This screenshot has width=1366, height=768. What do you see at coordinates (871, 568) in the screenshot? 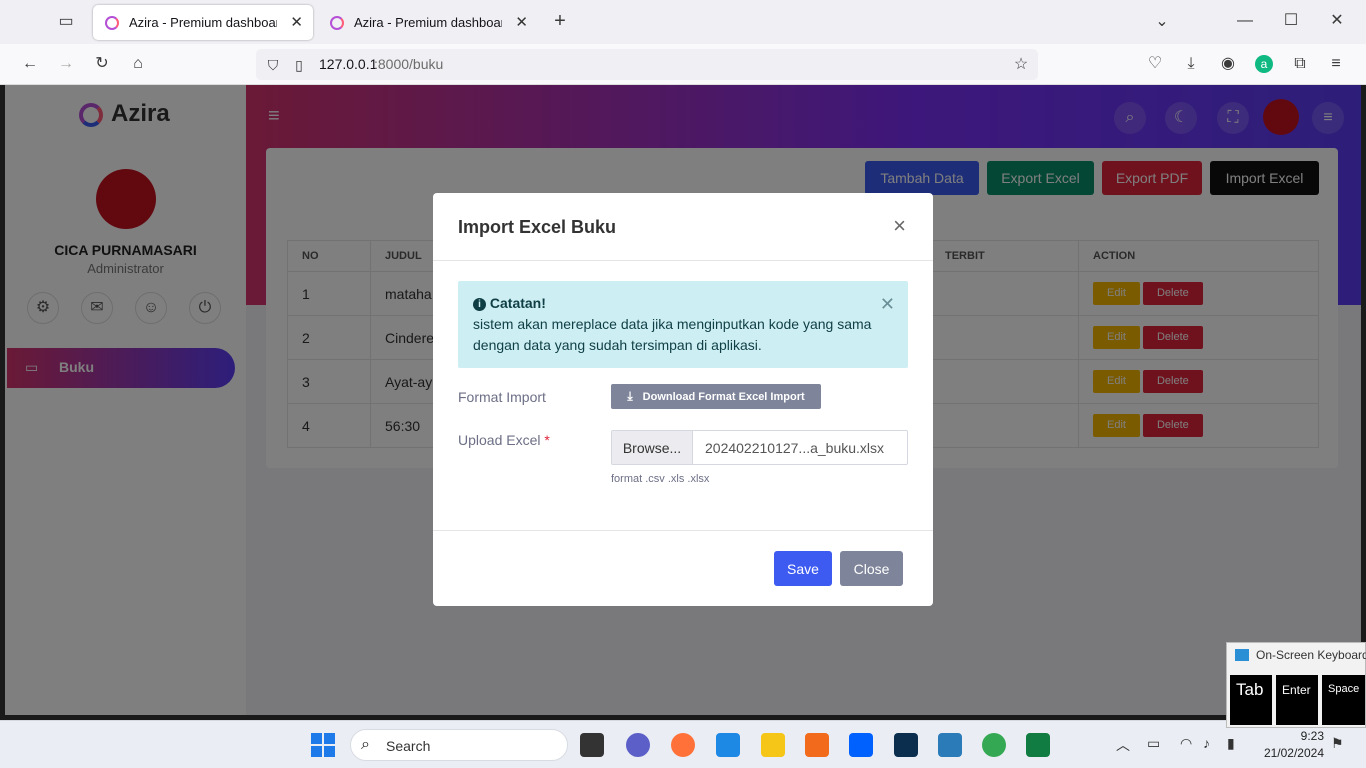
I see `close-button: Close` at bounding box center [871, 568].